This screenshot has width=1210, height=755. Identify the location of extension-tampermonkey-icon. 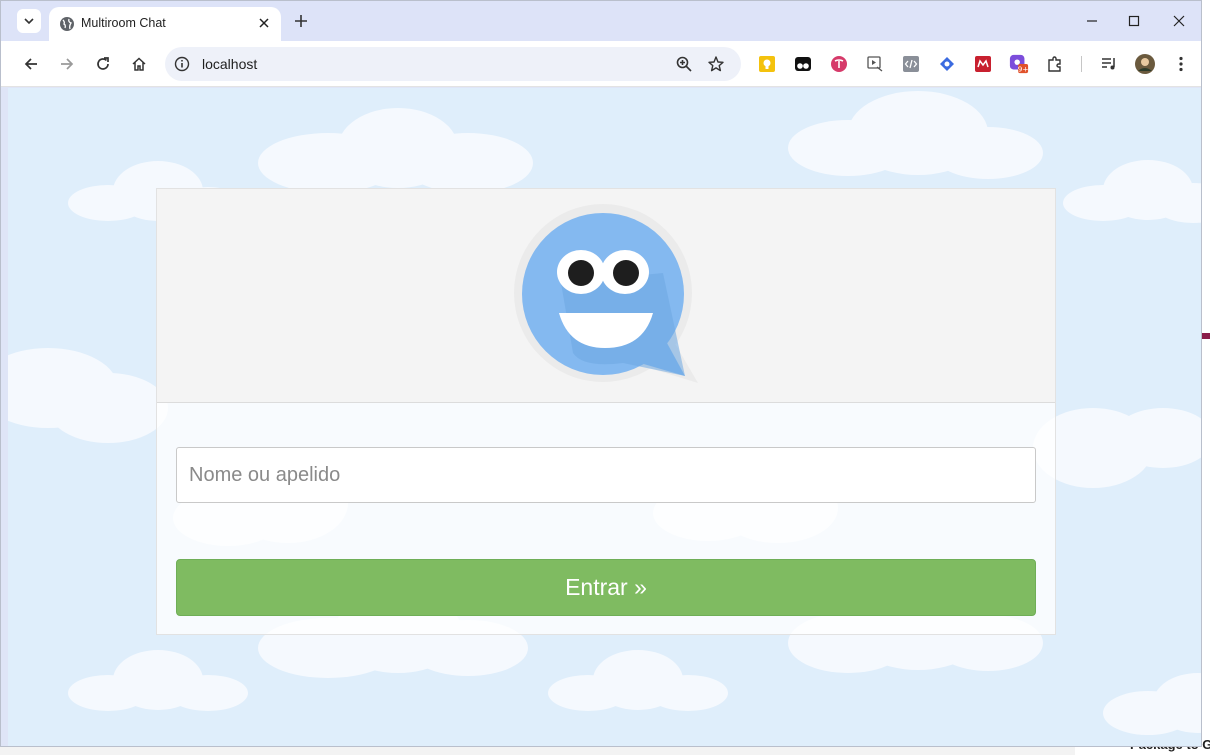
(803, 64).